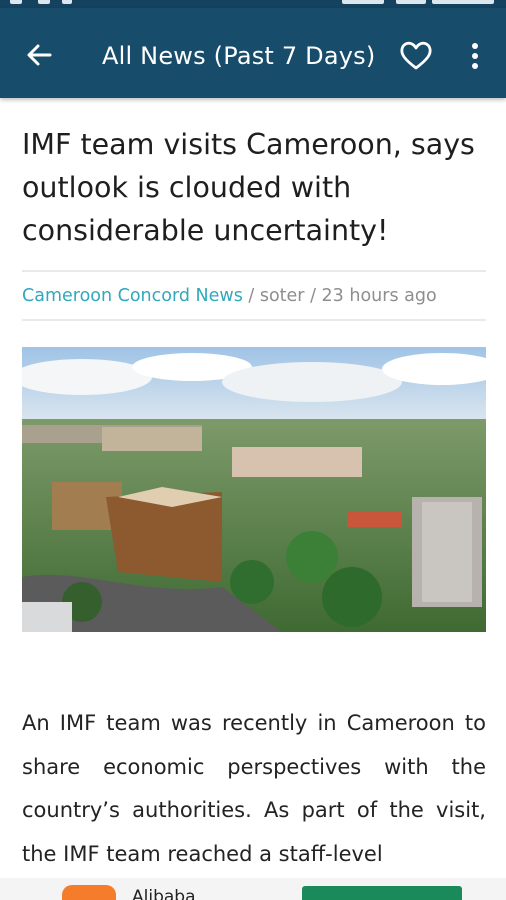  I want to click on heart-outline-icon, so click(416, 55).